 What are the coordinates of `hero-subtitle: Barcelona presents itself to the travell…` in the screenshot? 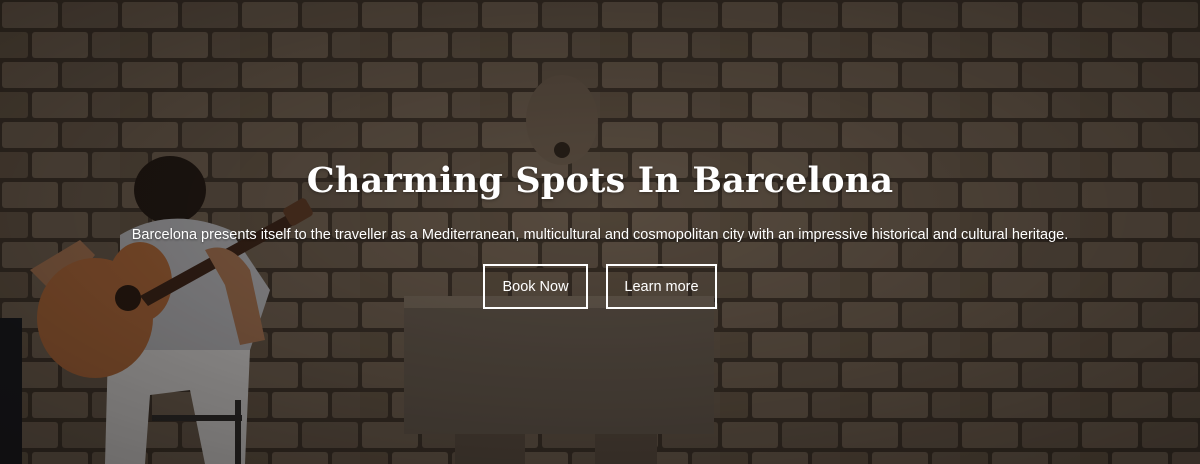 It's located at (600, 235).